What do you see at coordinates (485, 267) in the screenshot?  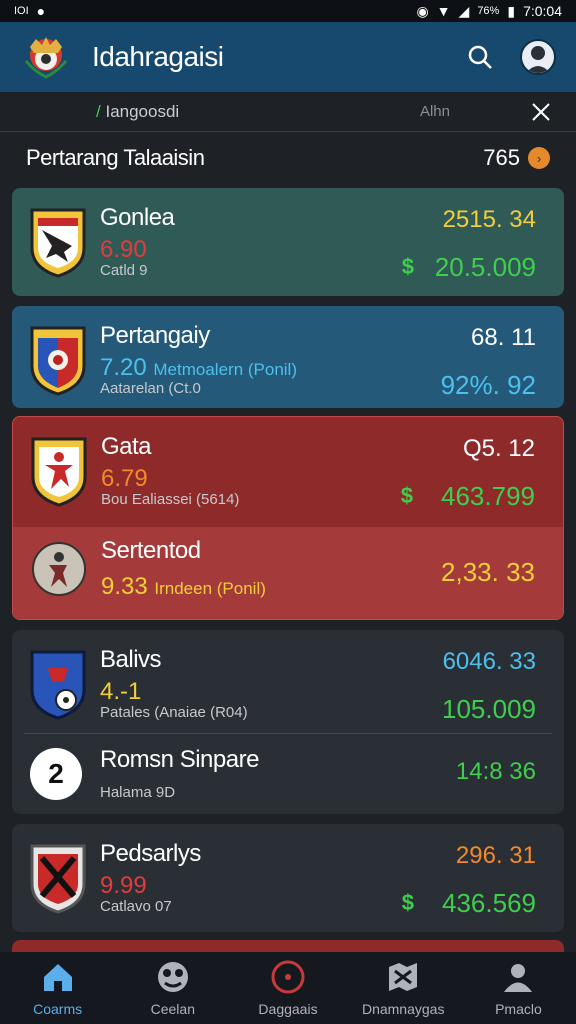 I see `team-value-2: 20.5.009` at bounding box center [485, 267].